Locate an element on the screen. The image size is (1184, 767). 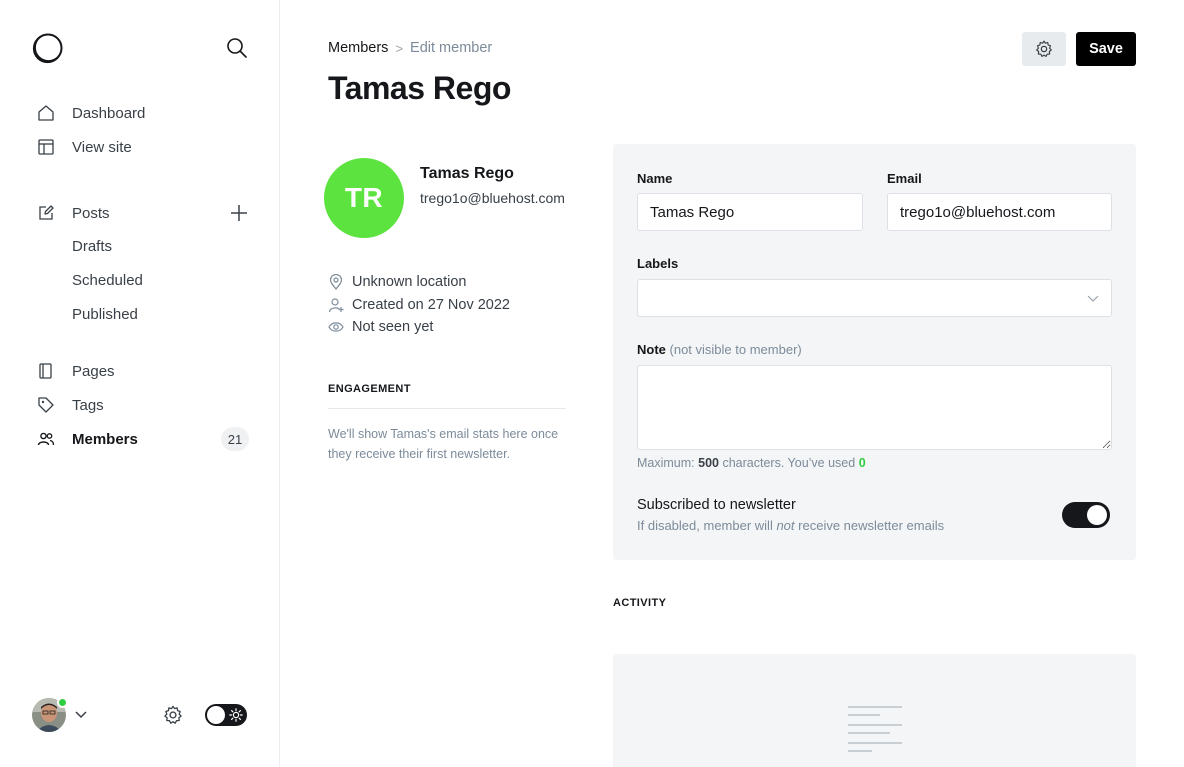
name-label: Name is located at coordinates (655, 178).